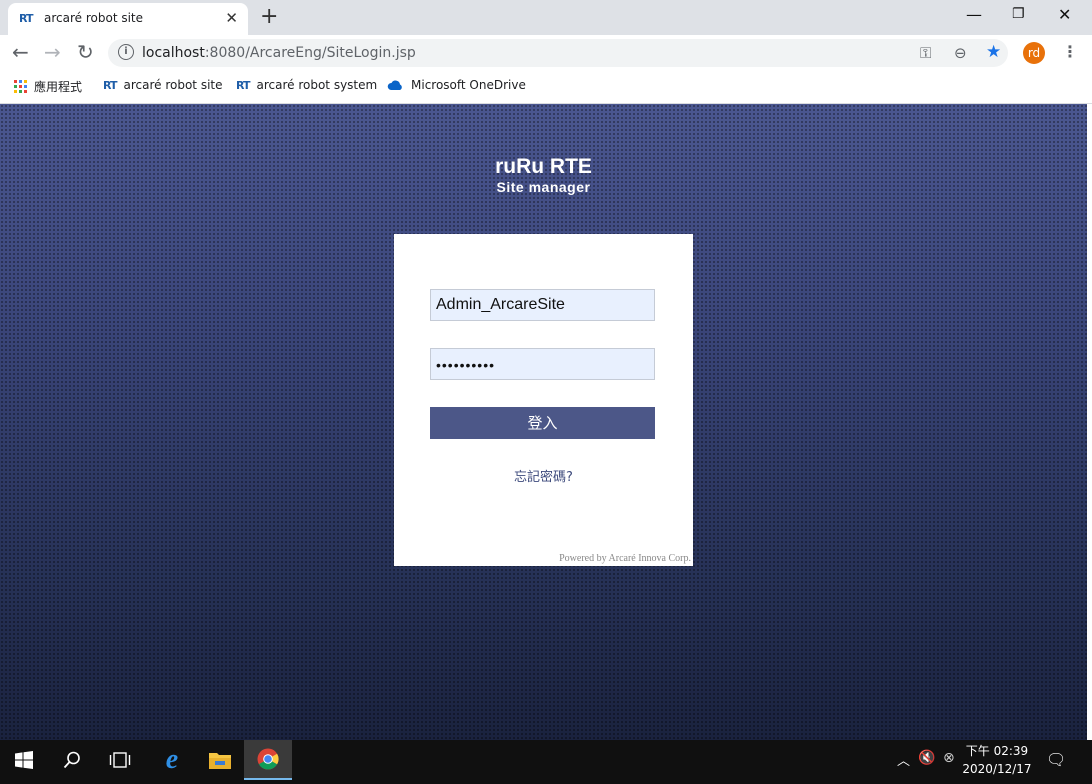  I want to click on chrome-icon, so click(268, 759).